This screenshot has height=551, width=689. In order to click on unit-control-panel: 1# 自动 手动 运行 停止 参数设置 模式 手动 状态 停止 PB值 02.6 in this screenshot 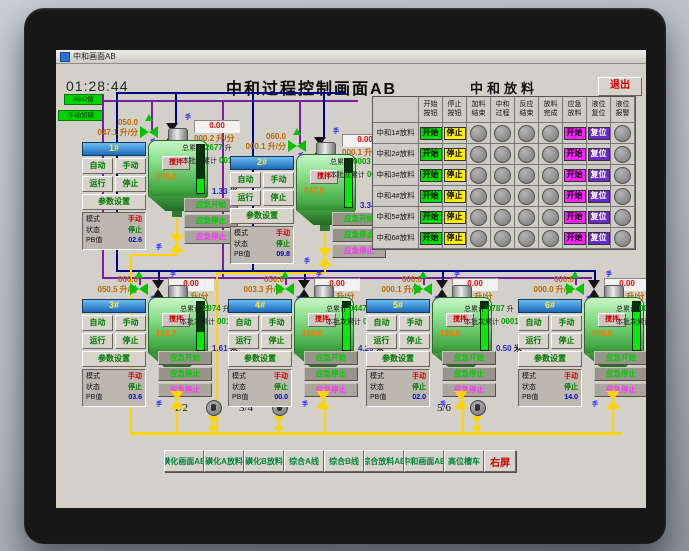, I will do `click(114, 196)`.